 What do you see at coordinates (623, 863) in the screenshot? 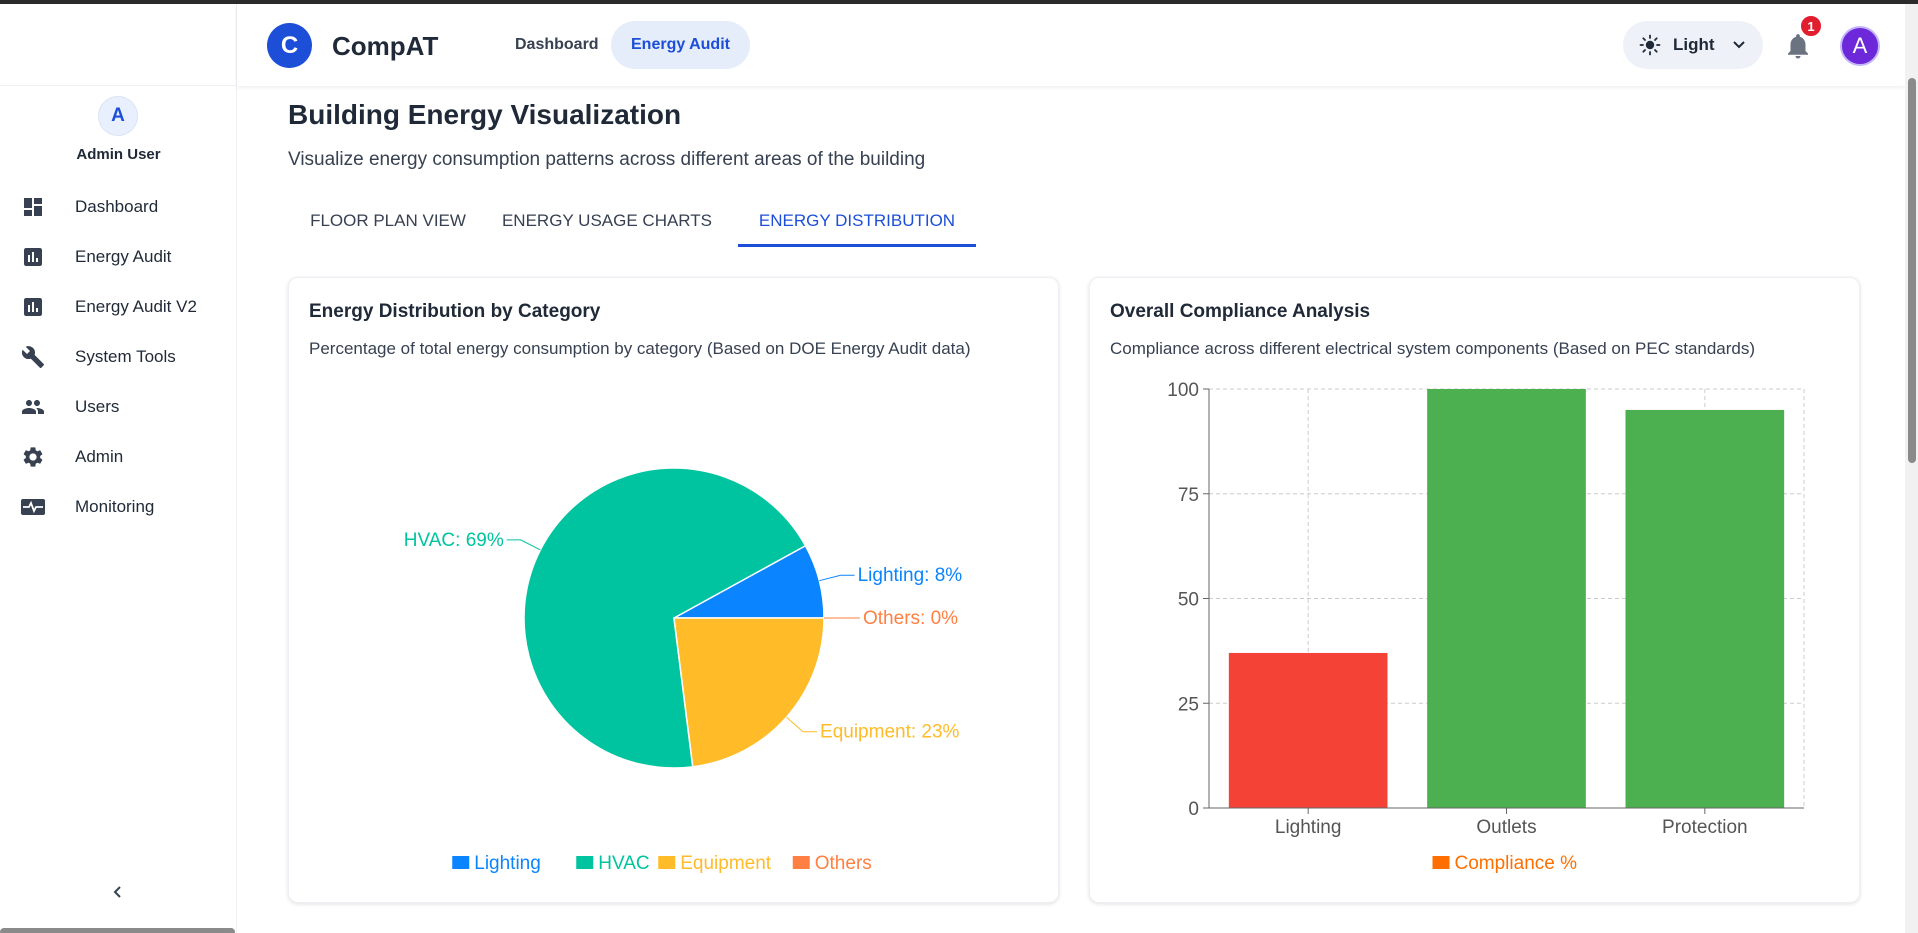
I see `legend-label-hvac: HVAC` at bounding box center [623, 863].